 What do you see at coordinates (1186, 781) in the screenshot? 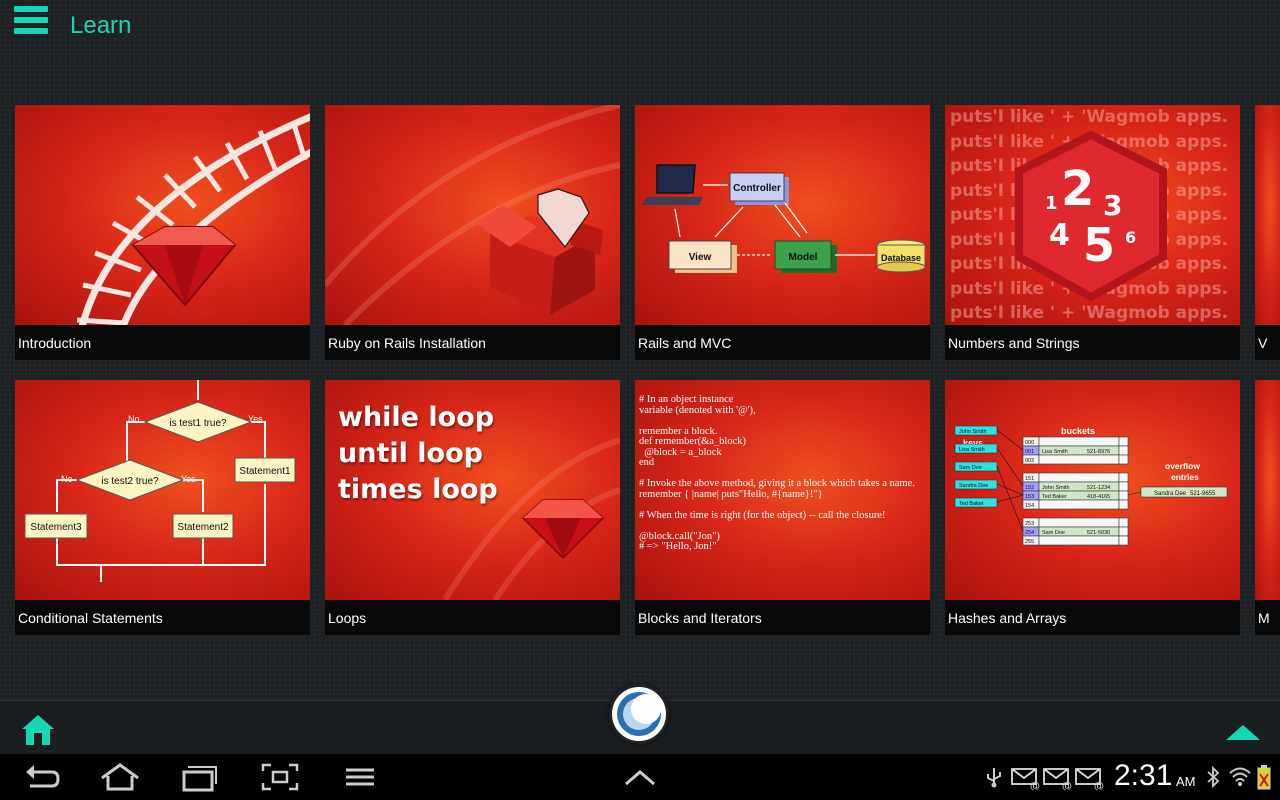
I see `status-ampm: AM` at bounding box center [1186, 781].